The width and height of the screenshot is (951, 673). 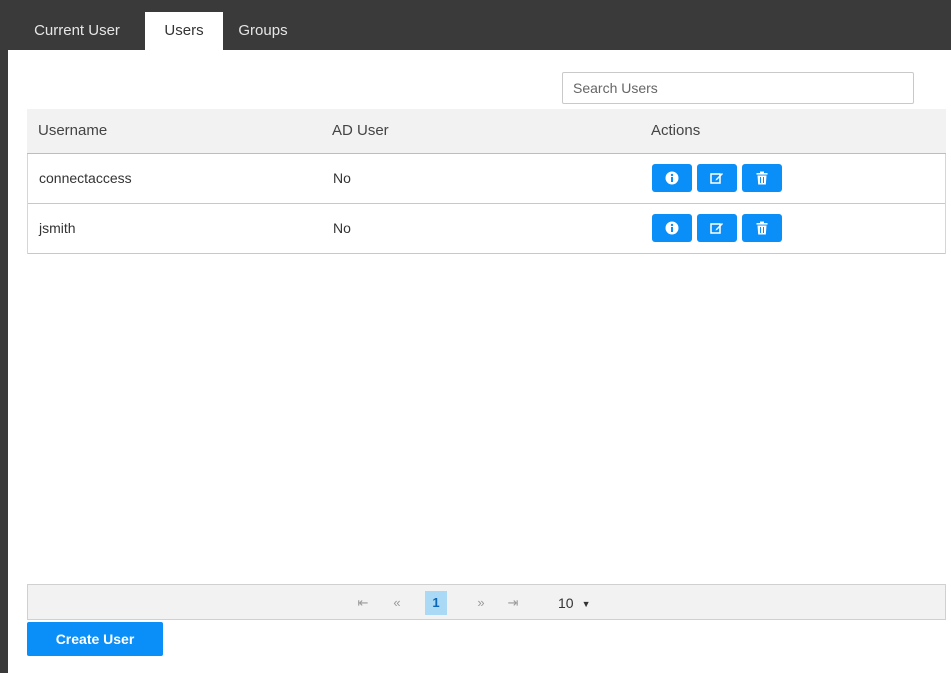 What do you see at coordinates (95, 639) in the screenshot?
I see `create-user-button: Create User` at bounding box center [95, 639].